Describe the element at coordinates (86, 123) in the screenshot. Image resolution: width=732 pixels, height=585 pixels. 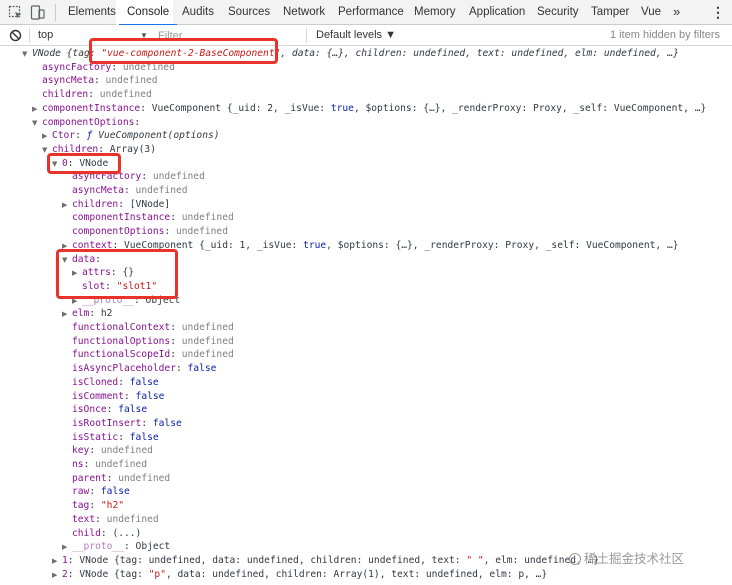
I see `tree-row: ▼ componentOptions:` at that location.